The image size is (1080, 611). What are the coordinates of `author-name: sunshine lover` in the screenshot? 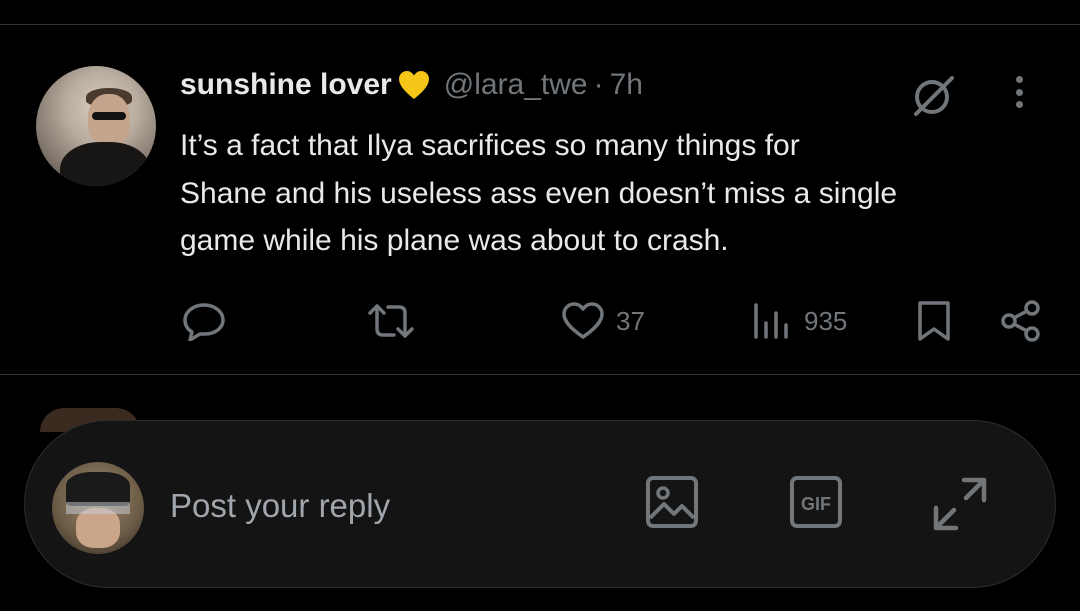 It's located at (286, 85).